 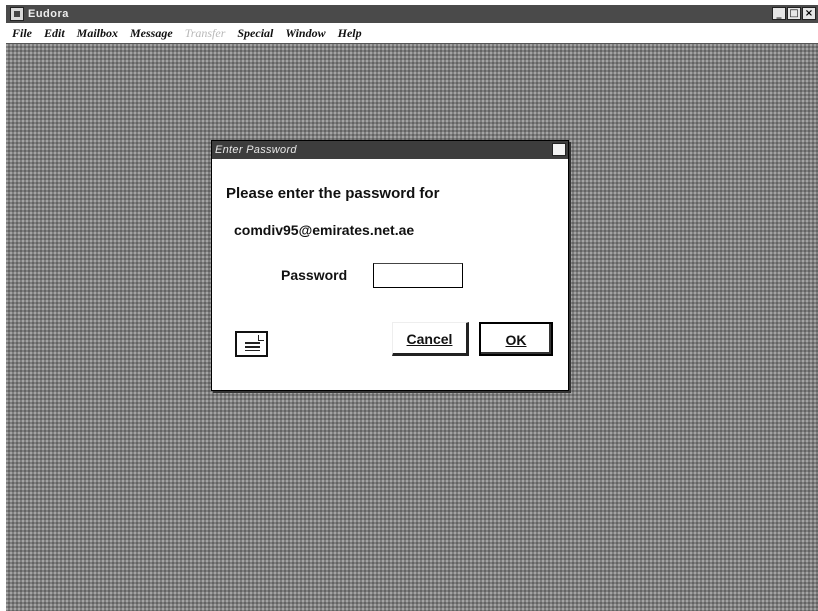 I want to click on menu-transfer: Transfer, so click(x=205, y=33).